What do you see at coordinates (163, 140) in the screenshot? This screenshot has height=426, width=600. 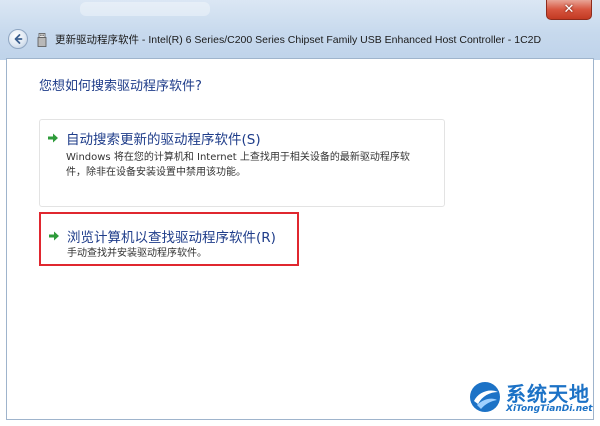 I see `auto-search-title: 自动搜索更新的驱动程序软件(S)` at bounding box center [163, 140].